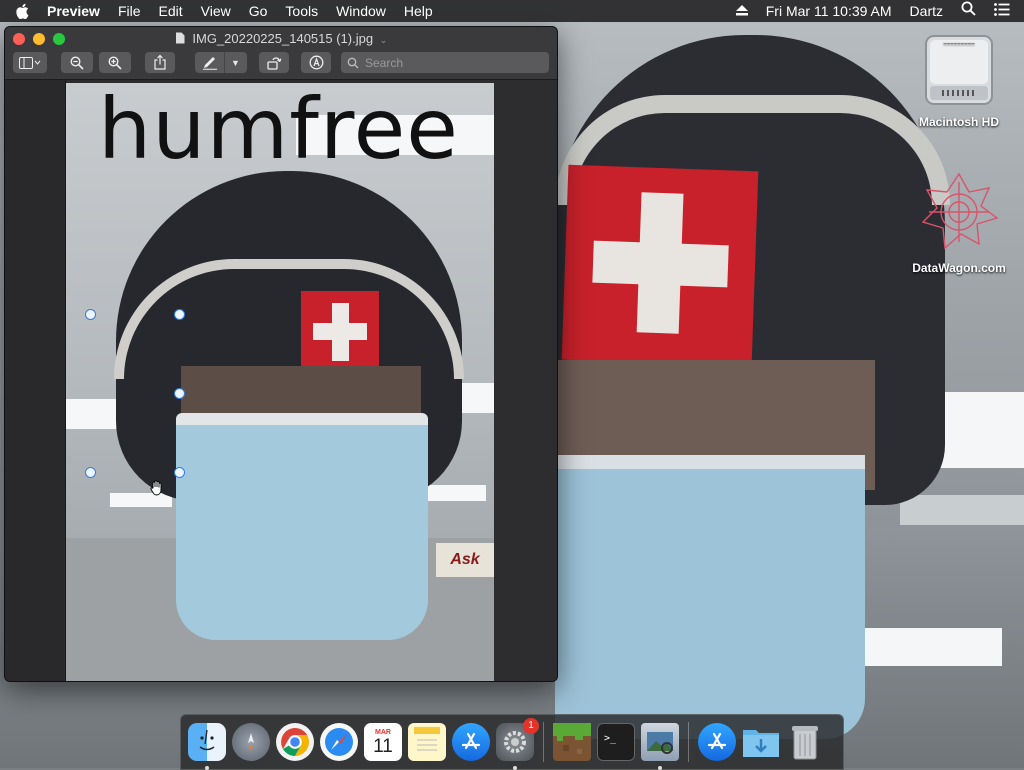 The image size is (1024, 770). What do you see at coordinates (361, 11) in the screenshot?
I see `menu-window: Window` at bounding box center [361, 11].